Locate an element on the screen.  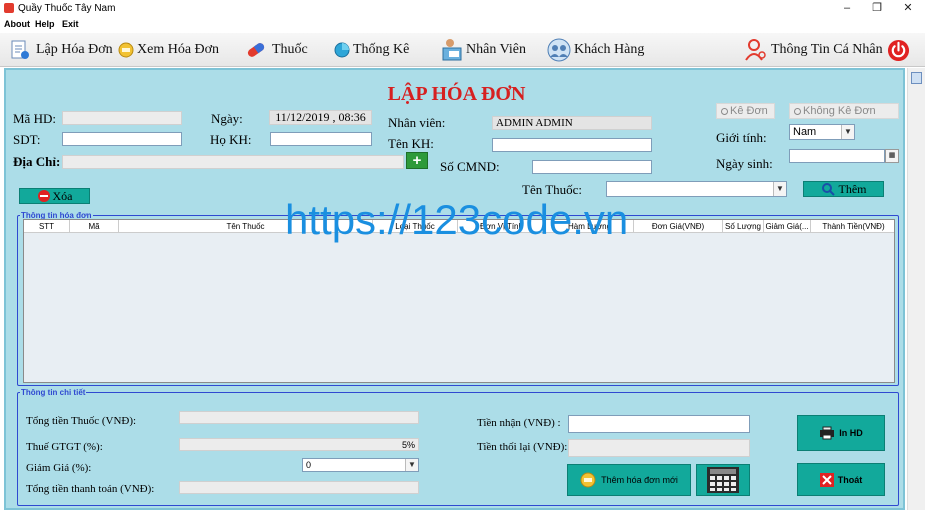
gioi-tinh-value: Nam is located at coordinates (805, 132).